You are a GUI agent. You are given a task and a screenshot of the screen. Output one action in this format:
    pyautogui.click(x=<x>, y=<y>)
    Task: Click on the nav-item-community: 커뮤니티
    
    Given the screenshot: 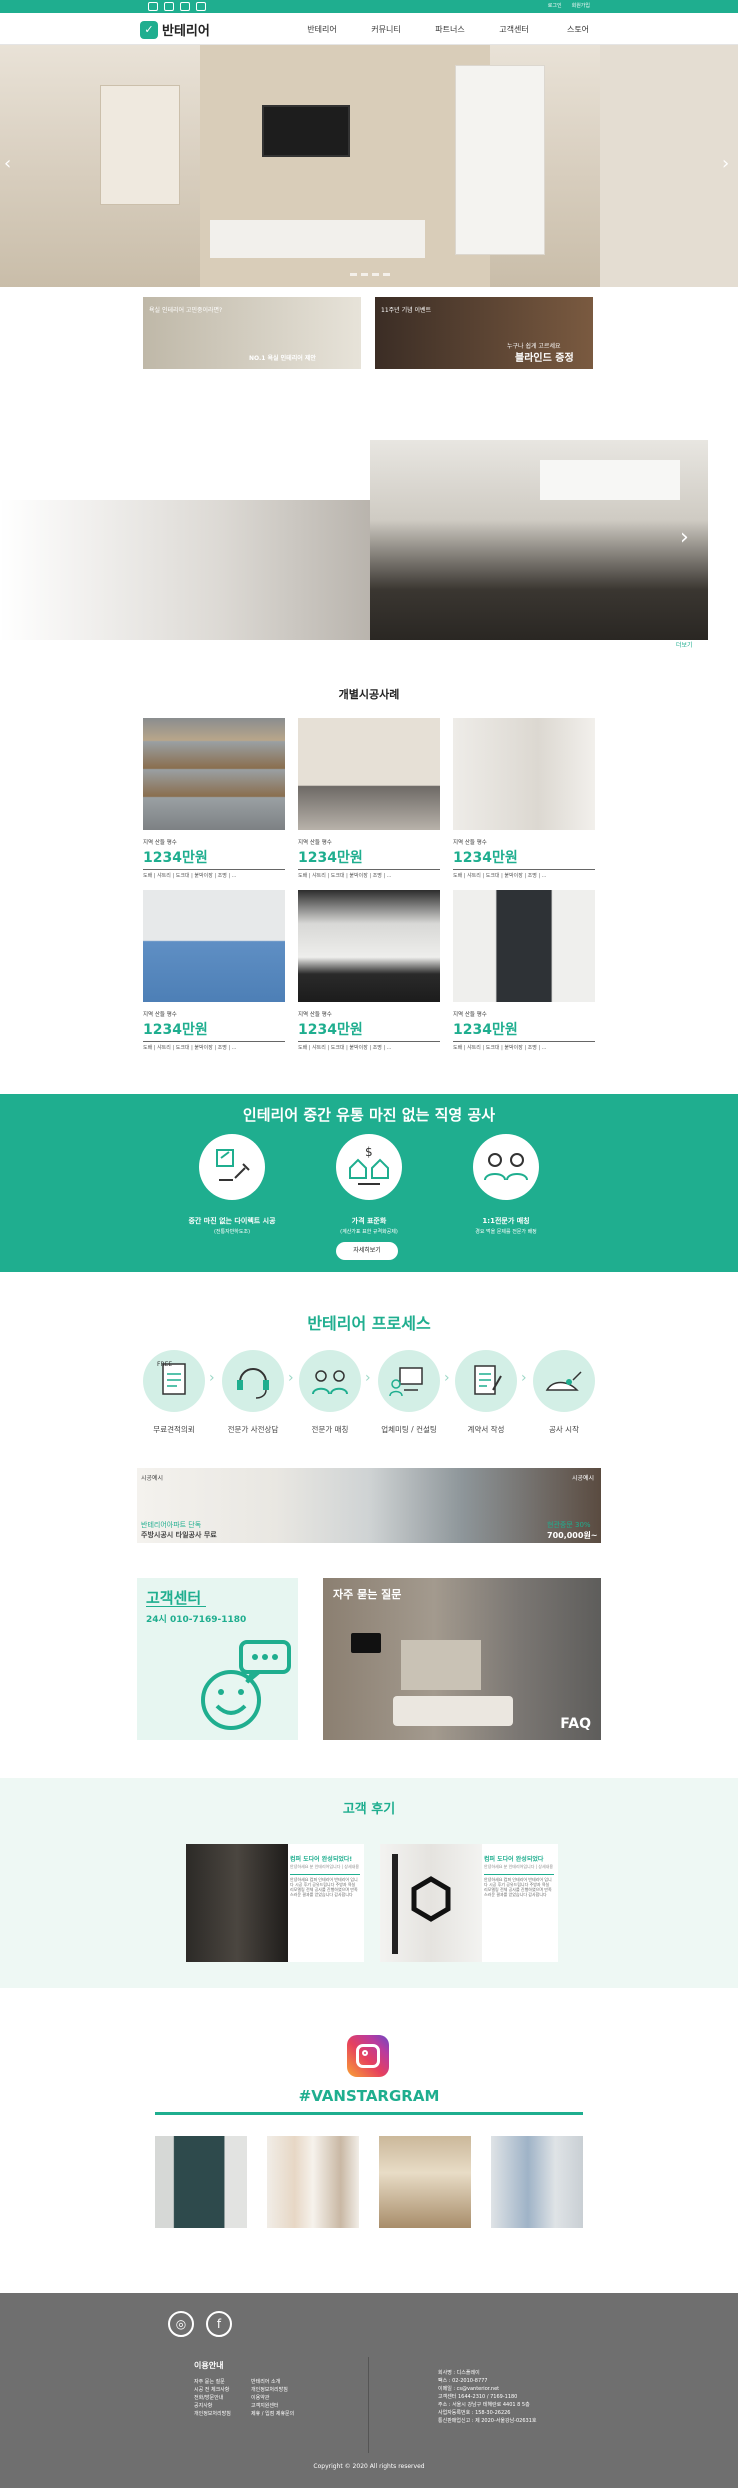 What is the action you would take?
    pyautogui.click(x=386, y=29)
    